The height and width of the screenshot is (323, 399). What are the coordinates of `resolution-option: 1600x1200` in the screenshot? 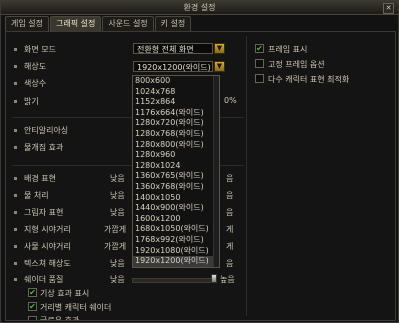 It's located at (176, 219).